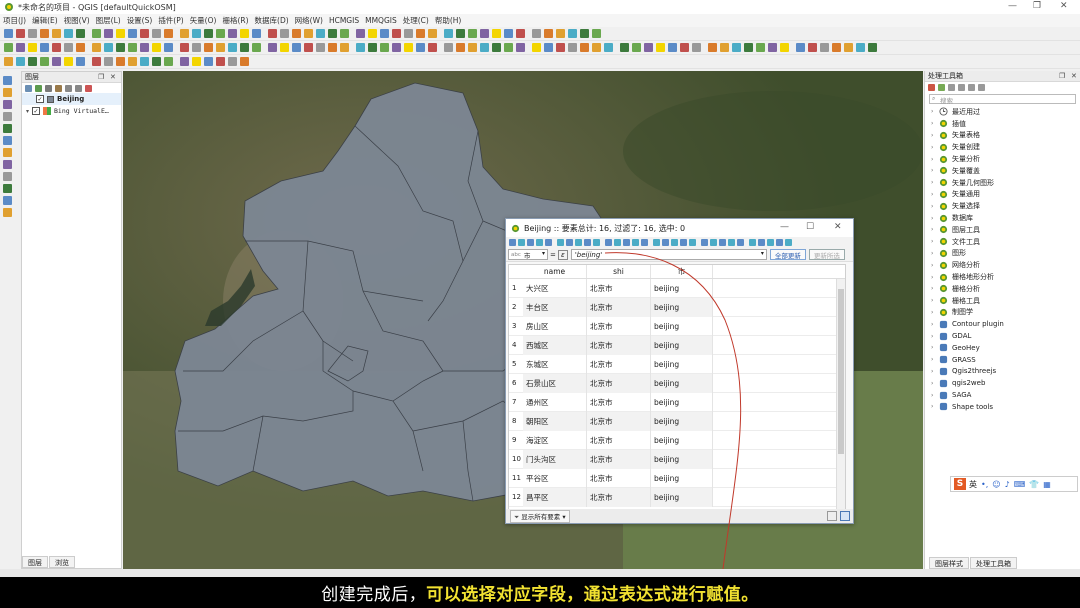 The width and height of the screenshot is (1080, 608). What do you see at coordinates (1020, 484) in the screenshot?
I see `keyboard-icon: ⌨` at bounding box center [1020, 484].